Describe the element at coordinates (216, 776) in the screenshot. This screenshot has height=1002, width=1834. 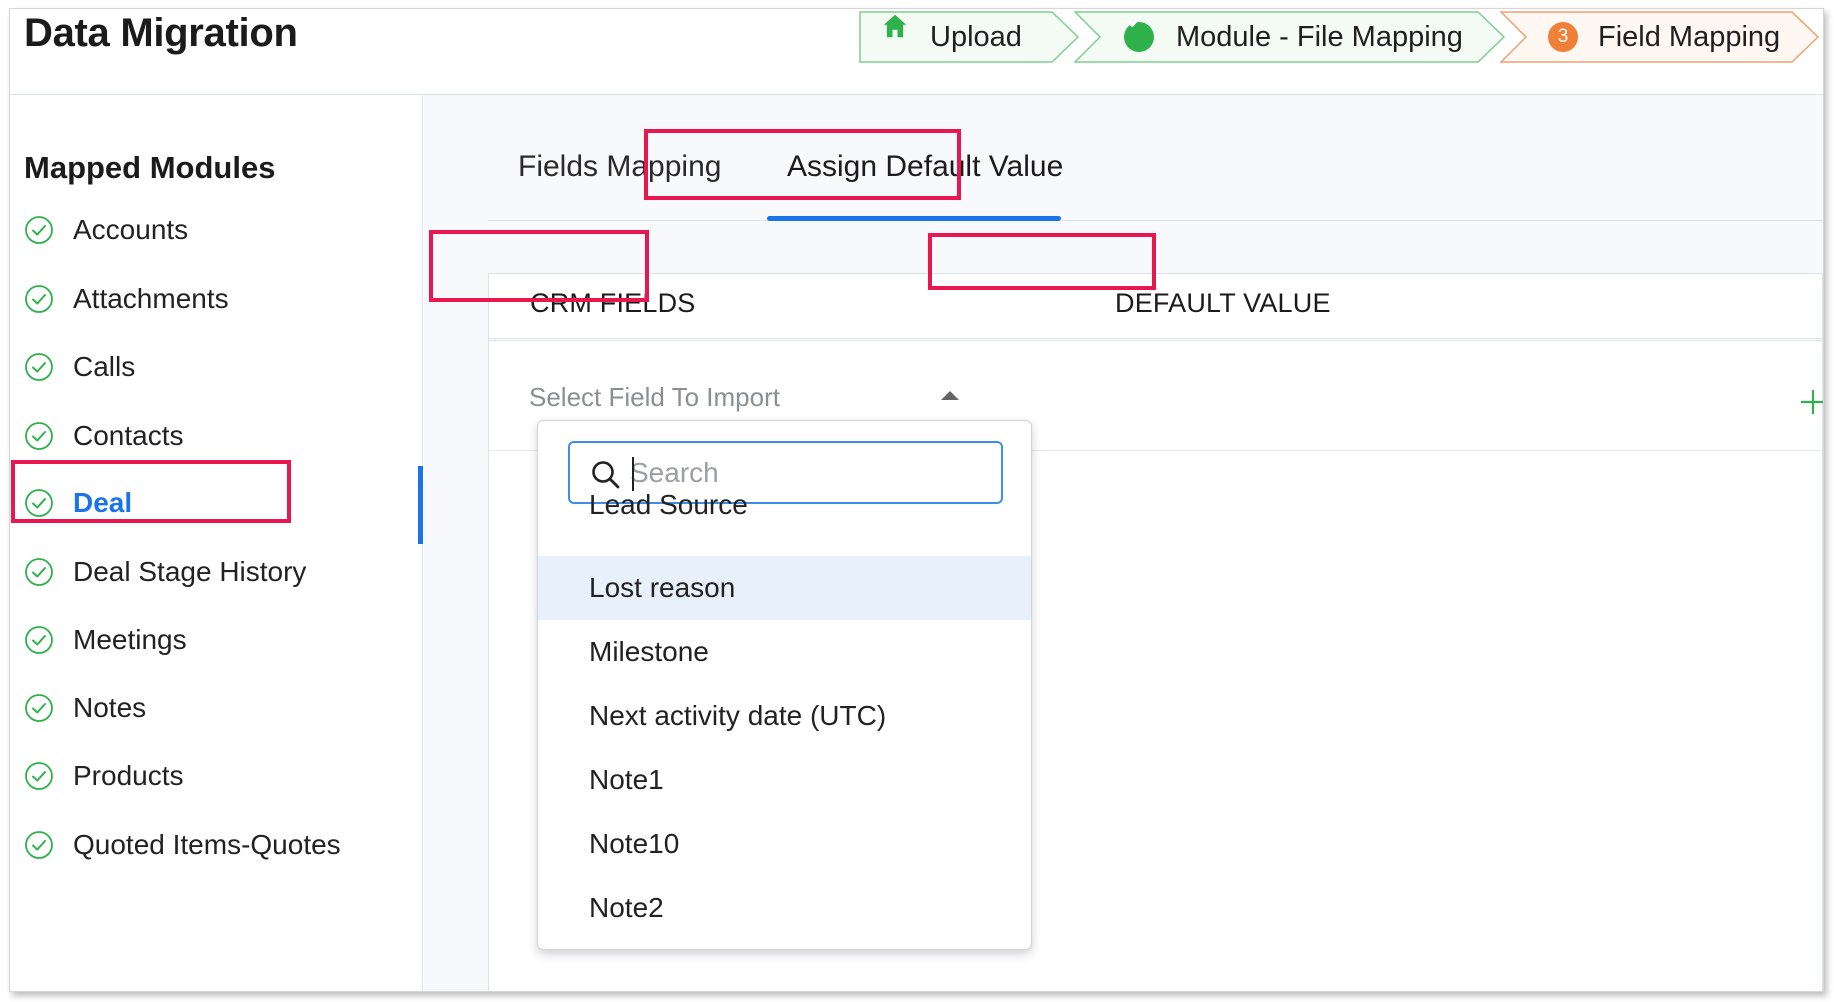
I see `sidebar-item-products: Products` at that location.